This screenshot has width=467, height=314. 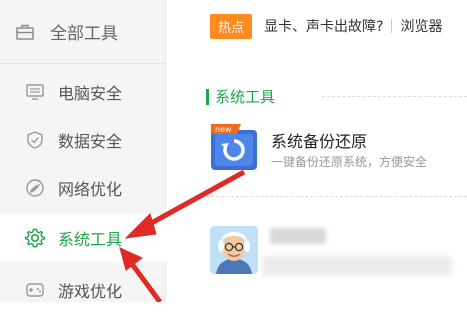 I want to click on sidebar-item-label: 游戏优化, so click(x=90, y=291).